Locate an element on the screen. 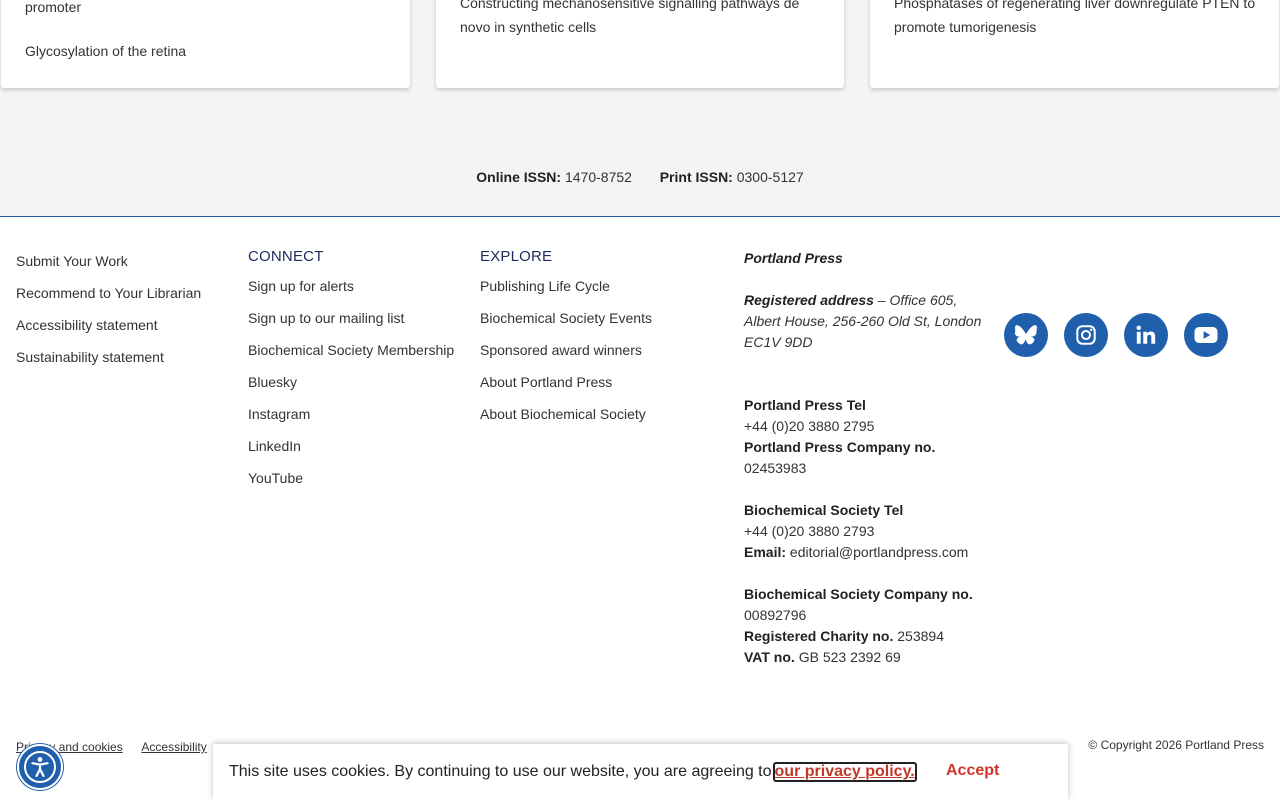 The height and width of the screenshot is (800, 1280). print-issn-value: 0300-5127 is located at coordinates (770, 177).